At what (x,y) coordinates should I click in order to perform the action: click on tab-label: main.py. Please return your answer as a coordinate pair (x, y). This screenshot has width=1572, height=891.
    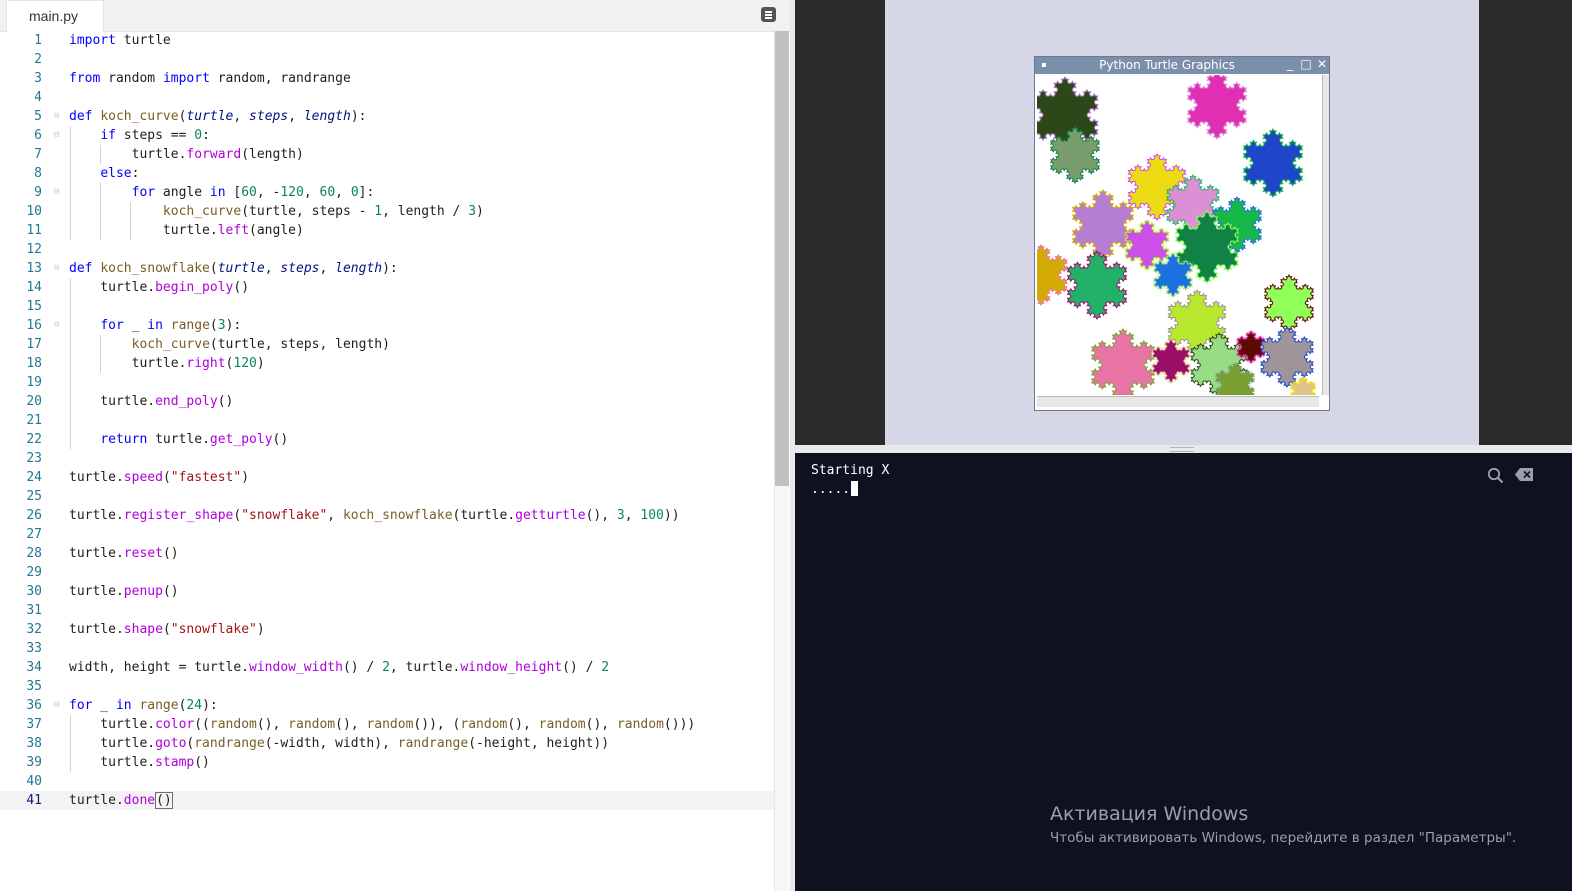
    Looking at the image, I should click on (54, 16).